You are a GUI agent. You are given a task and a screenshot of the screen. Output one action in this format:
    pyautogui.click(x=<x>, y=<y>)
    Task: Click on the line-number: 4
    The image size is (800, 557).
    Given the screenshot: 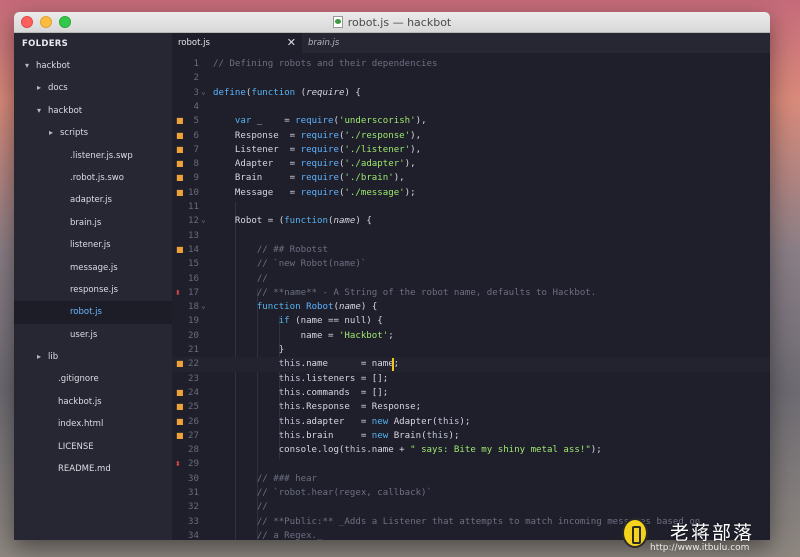 What is the action you would take?
    pyautogui.click(x=196, y=106)
    